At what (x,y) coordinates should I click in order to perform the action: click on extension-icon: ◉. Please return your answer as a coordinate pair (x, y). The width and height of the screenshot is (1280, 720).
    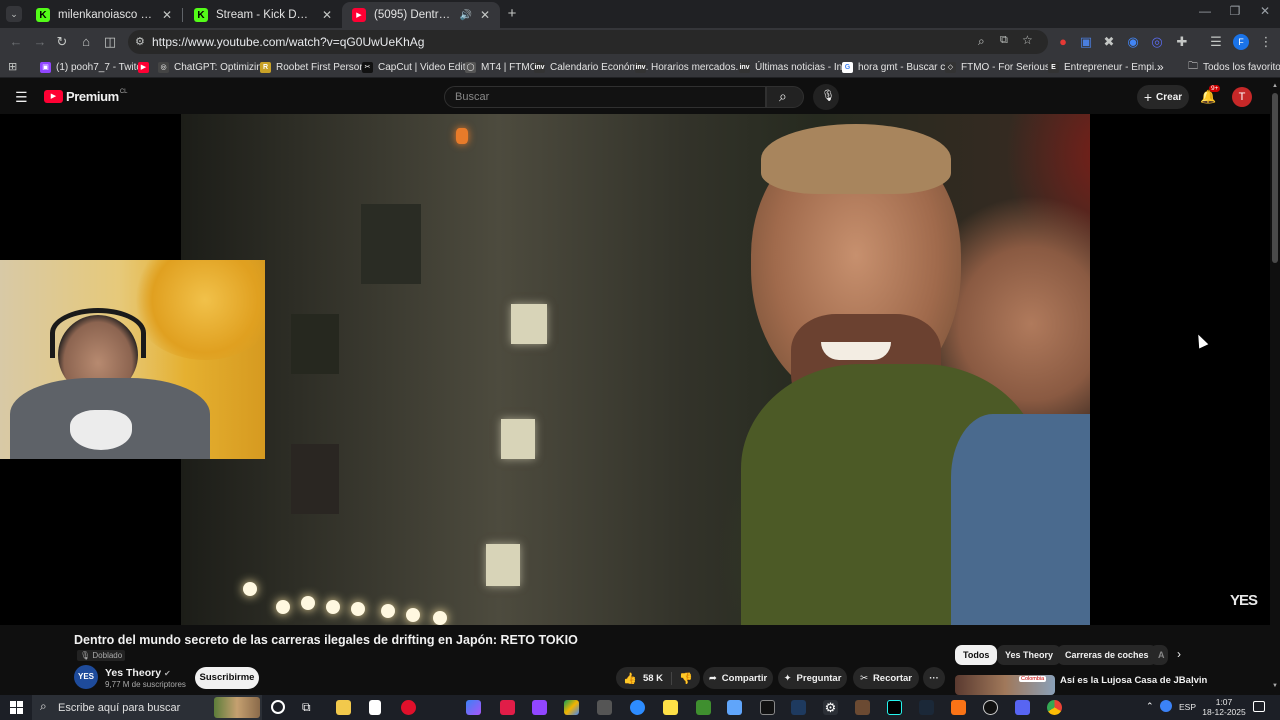
    Looking at the image, I should click on (1133, 42).